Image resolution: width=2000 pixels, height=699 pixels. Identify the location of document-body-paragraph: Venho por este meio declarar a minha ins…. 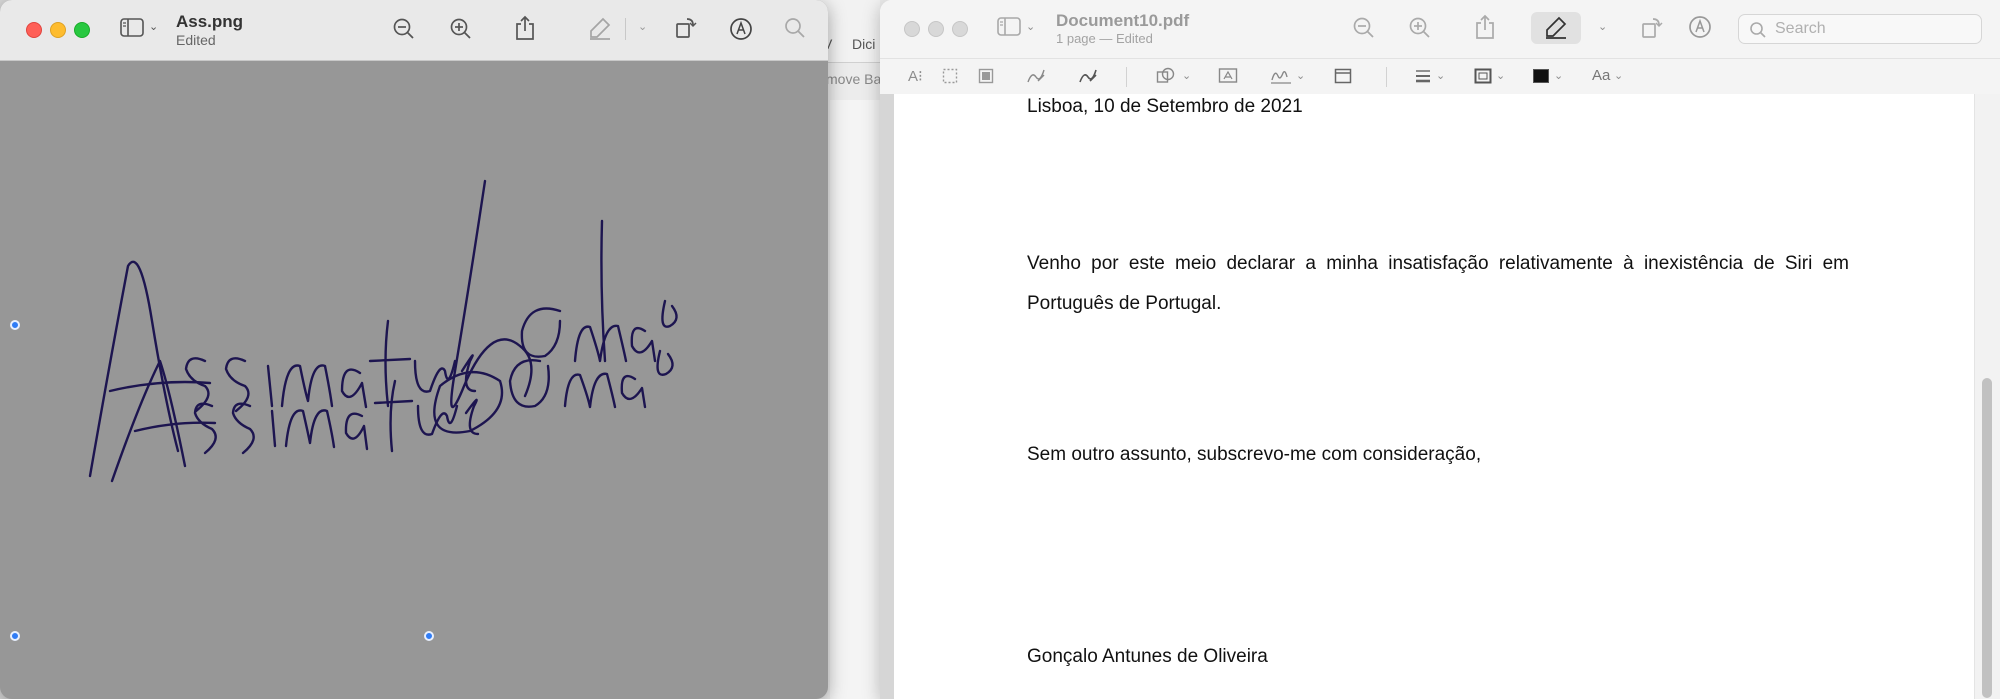
(1438, 283).